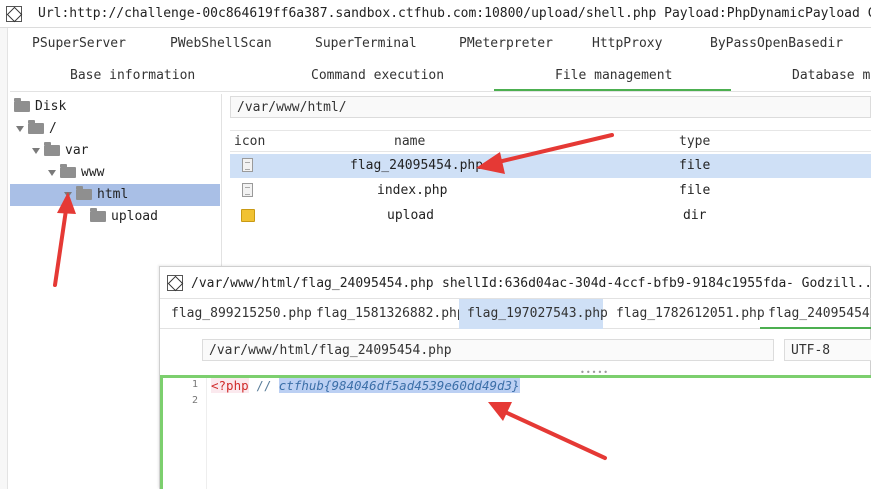 This screenshot has height=489, width=871. I want to click on tab-base-information: Base information, so click(132, 75).